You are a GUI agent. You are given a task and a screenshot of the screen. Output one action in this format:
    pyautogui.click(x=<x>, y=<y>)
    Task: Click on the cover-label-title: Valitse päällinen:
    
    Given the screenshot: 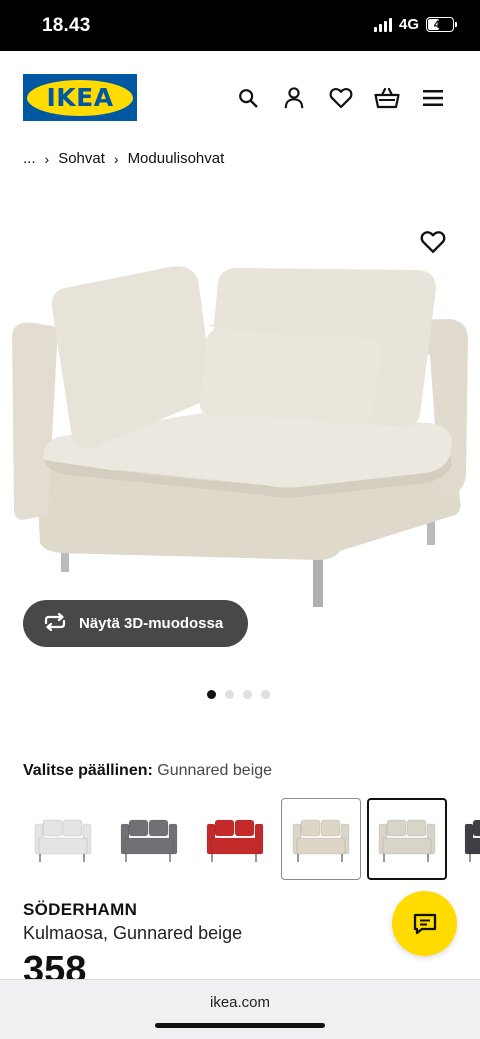 What is the action you would take?
    pyautogui.click(x=88, y=770)
    